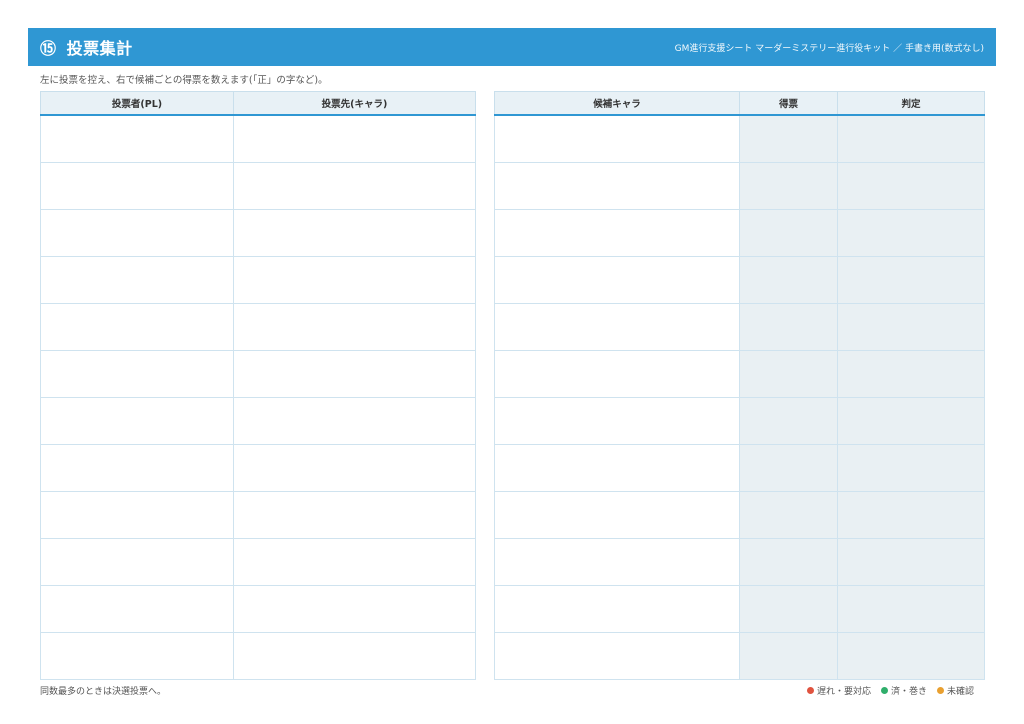 This screenshot has height=724, width=1024. Describe the element at coordinates (960, 692) in the screenshot. I see `legend-label: 未確認` at that location.